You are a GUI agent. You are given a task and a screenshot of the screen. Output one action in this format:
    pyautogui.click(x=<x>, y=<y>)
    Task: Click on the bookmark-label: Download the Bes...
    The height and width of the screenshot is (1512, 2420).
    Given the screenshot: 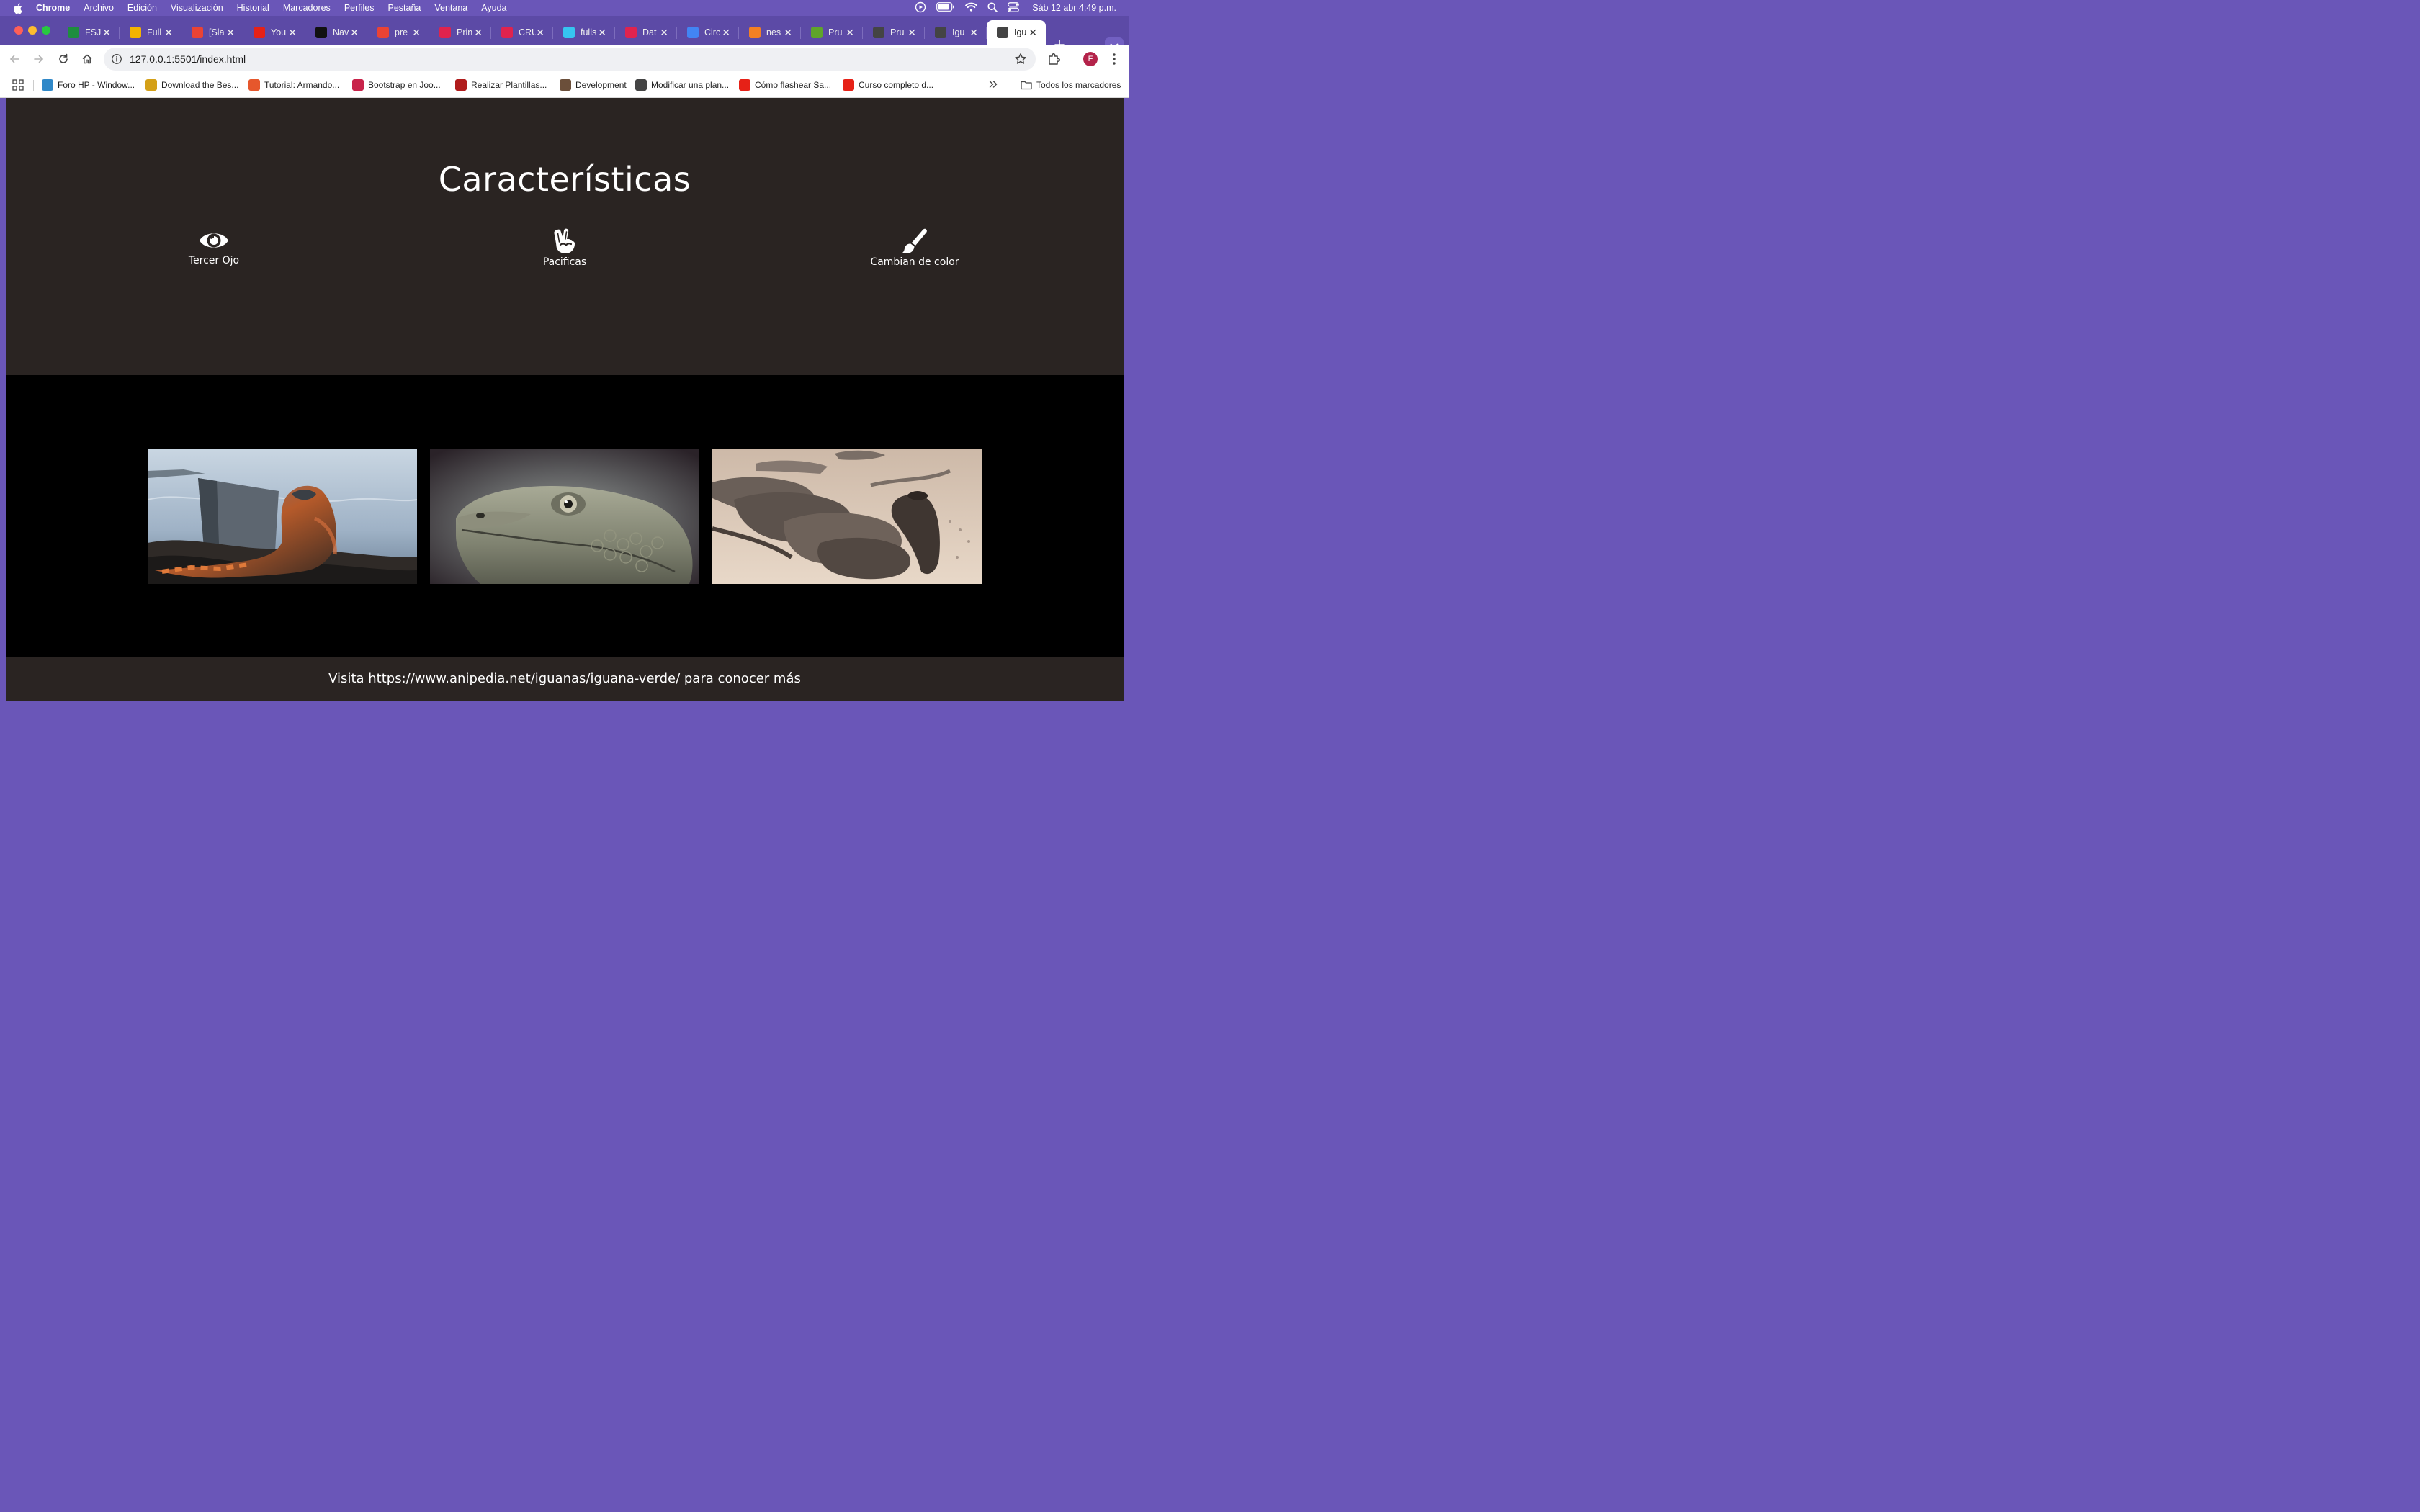 What is the action you would take?
    pyautogui.click(x=200, y=85)
    